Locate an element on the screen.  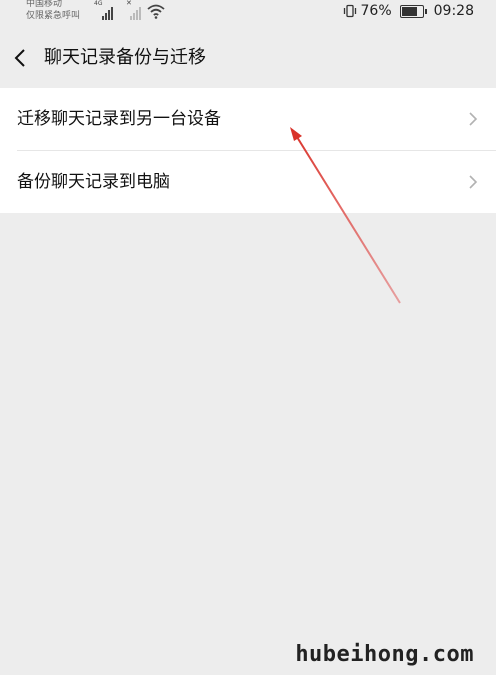
carrier-name: 中国移动 is located at coordinates (44, 4).